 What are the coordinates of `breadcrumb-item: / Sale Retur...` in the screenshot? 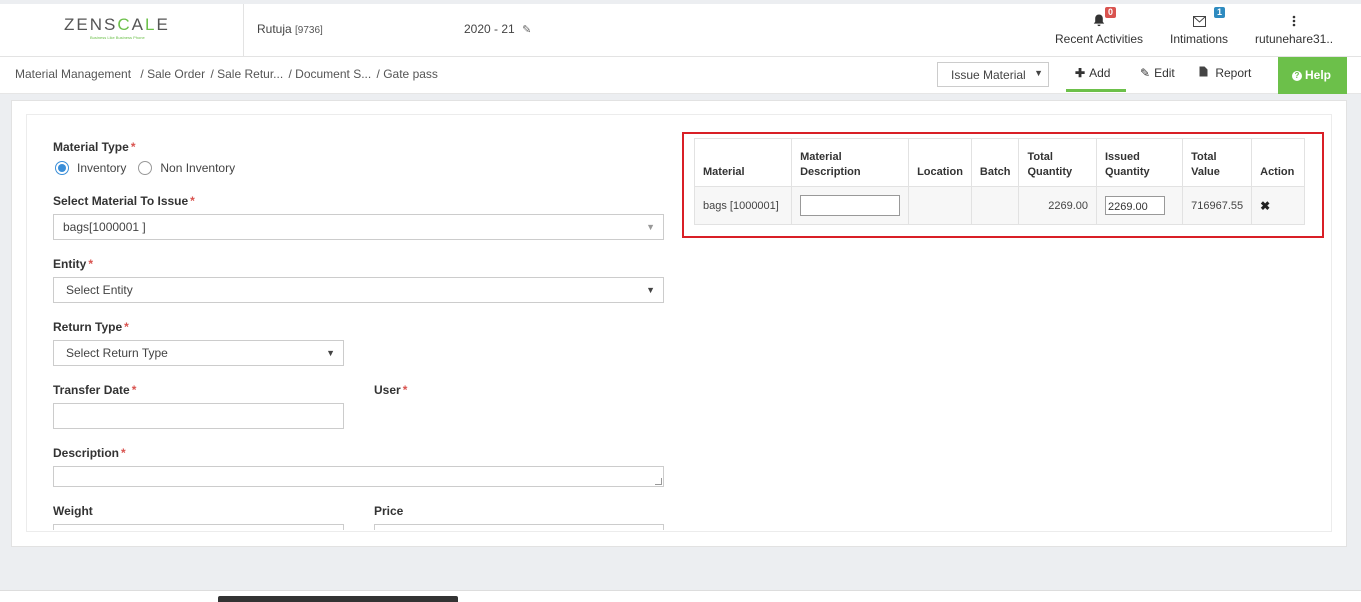 It's located at (246, 74).